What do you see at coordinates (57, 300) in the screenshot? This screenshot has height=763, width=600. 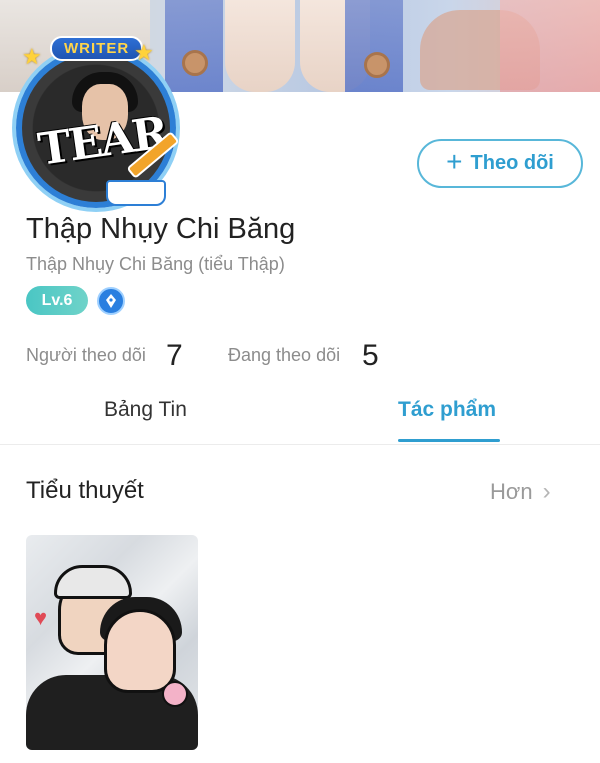 I see `level-badge: Lv.6` at bounding box center [57, 300].